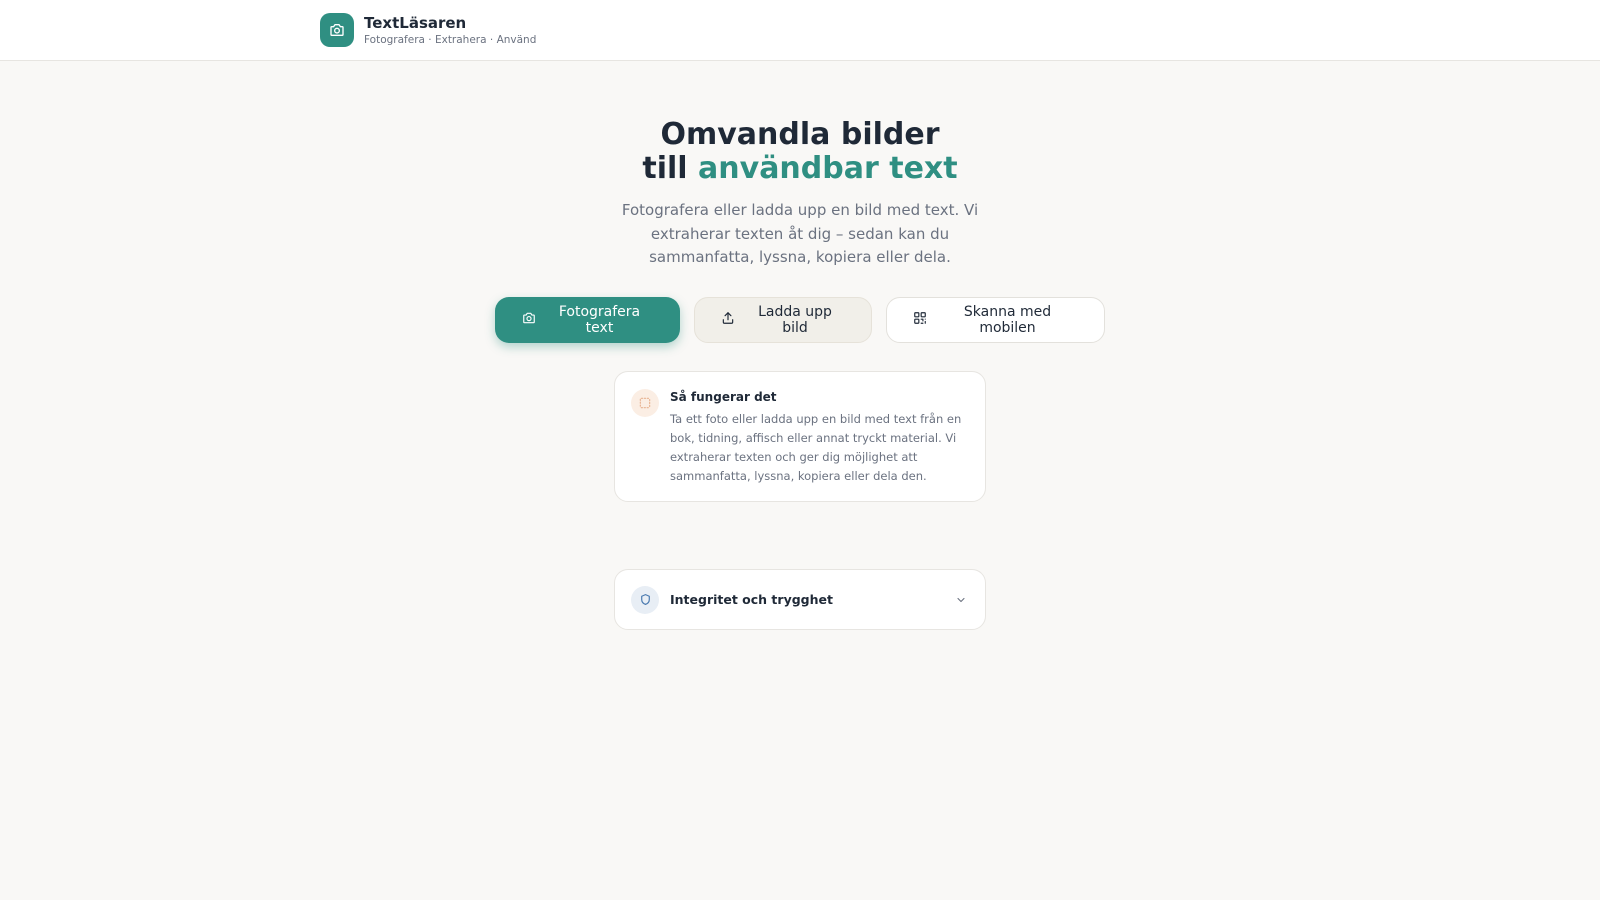  Describe the element at coordinates (723, 397) in the screenshot. I see `how-it-works-title: Så fungerar det` at that location.